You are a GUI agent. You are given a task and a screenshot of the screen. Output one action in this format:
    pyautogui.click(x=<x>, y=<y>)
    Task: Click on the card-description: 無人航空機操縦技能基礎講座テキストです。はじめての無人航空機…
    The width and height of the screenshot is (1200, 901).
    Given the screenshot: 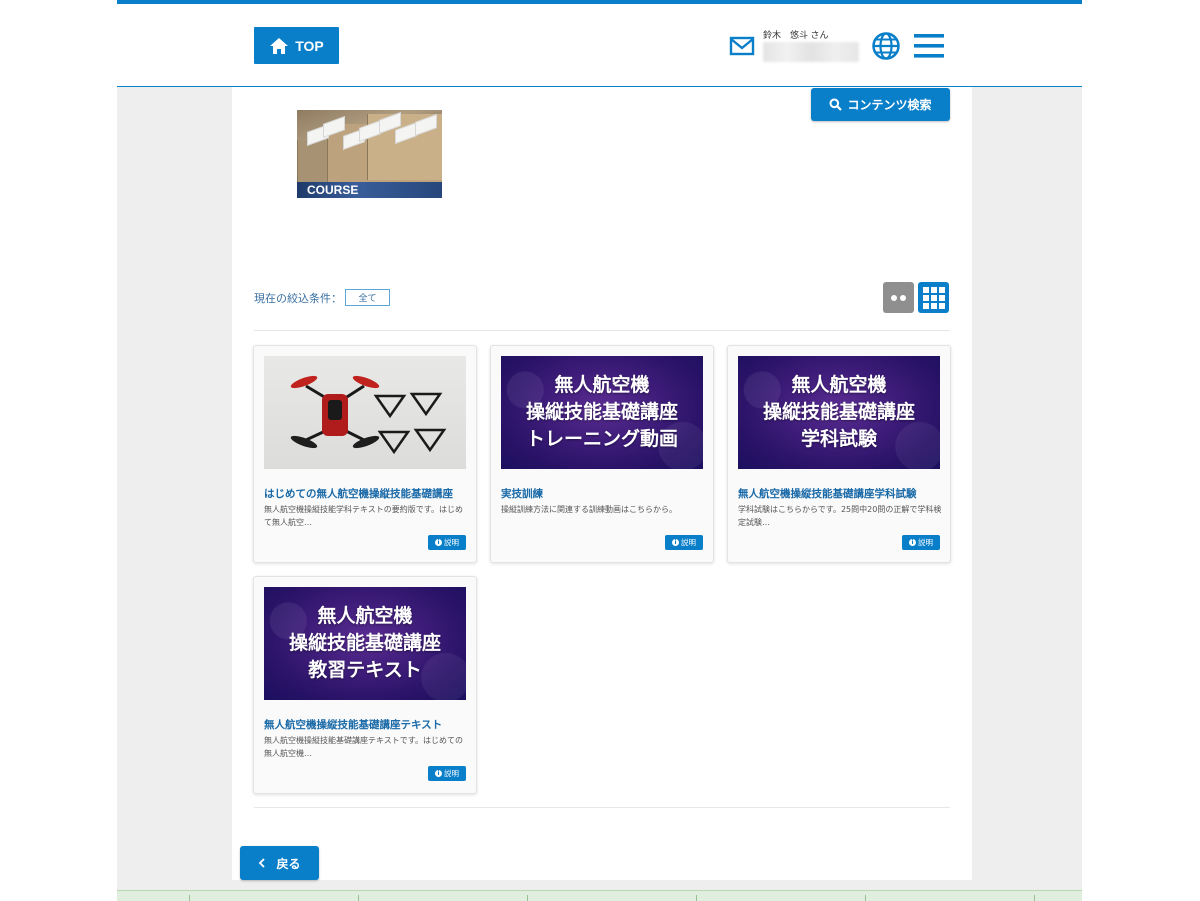 What is the action you would take?
    pyautogui.click(x=363, y=747)
    